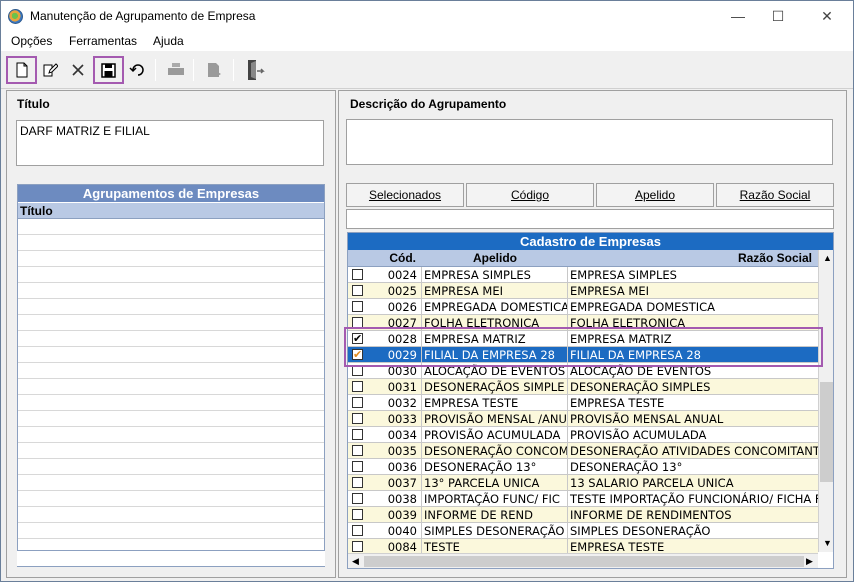 The image size is (854, 582). I want to click on scroll-right-icon: ▶, so click(809, 561).